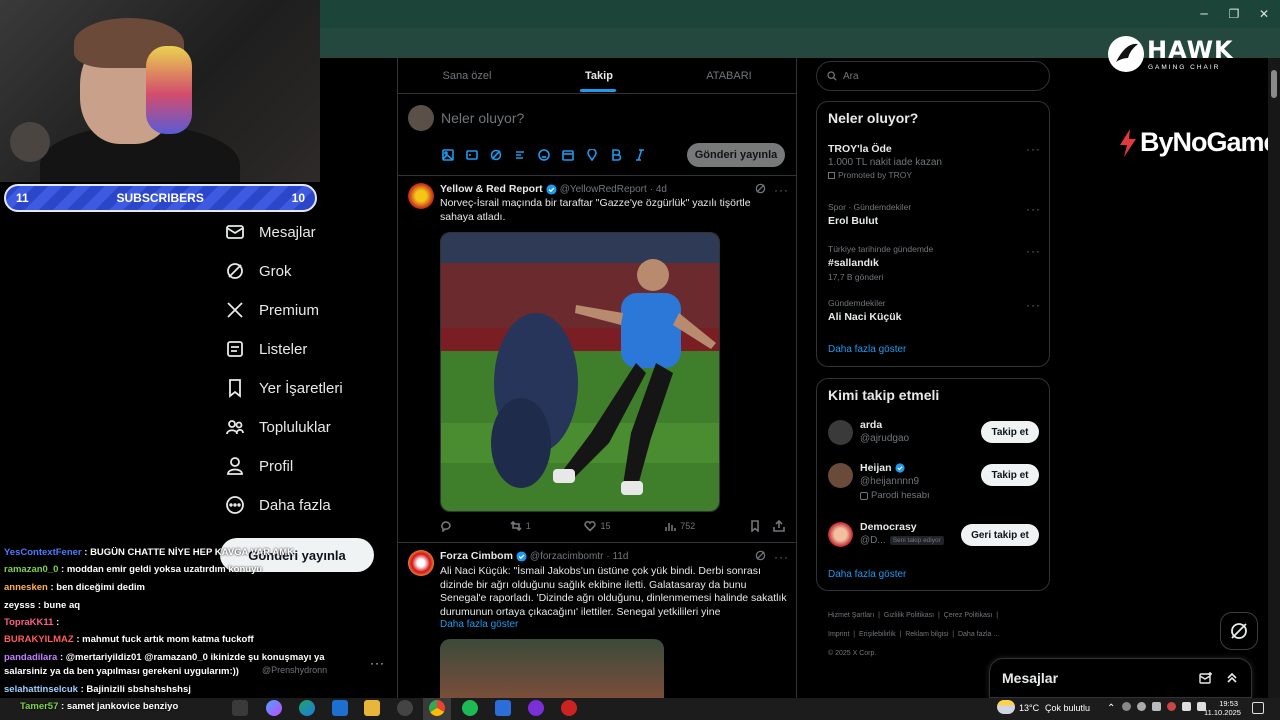 The height and width of the screenshot is (720, 1280). I want to click on tab-for-you: Sana özel, so click(467, 76).